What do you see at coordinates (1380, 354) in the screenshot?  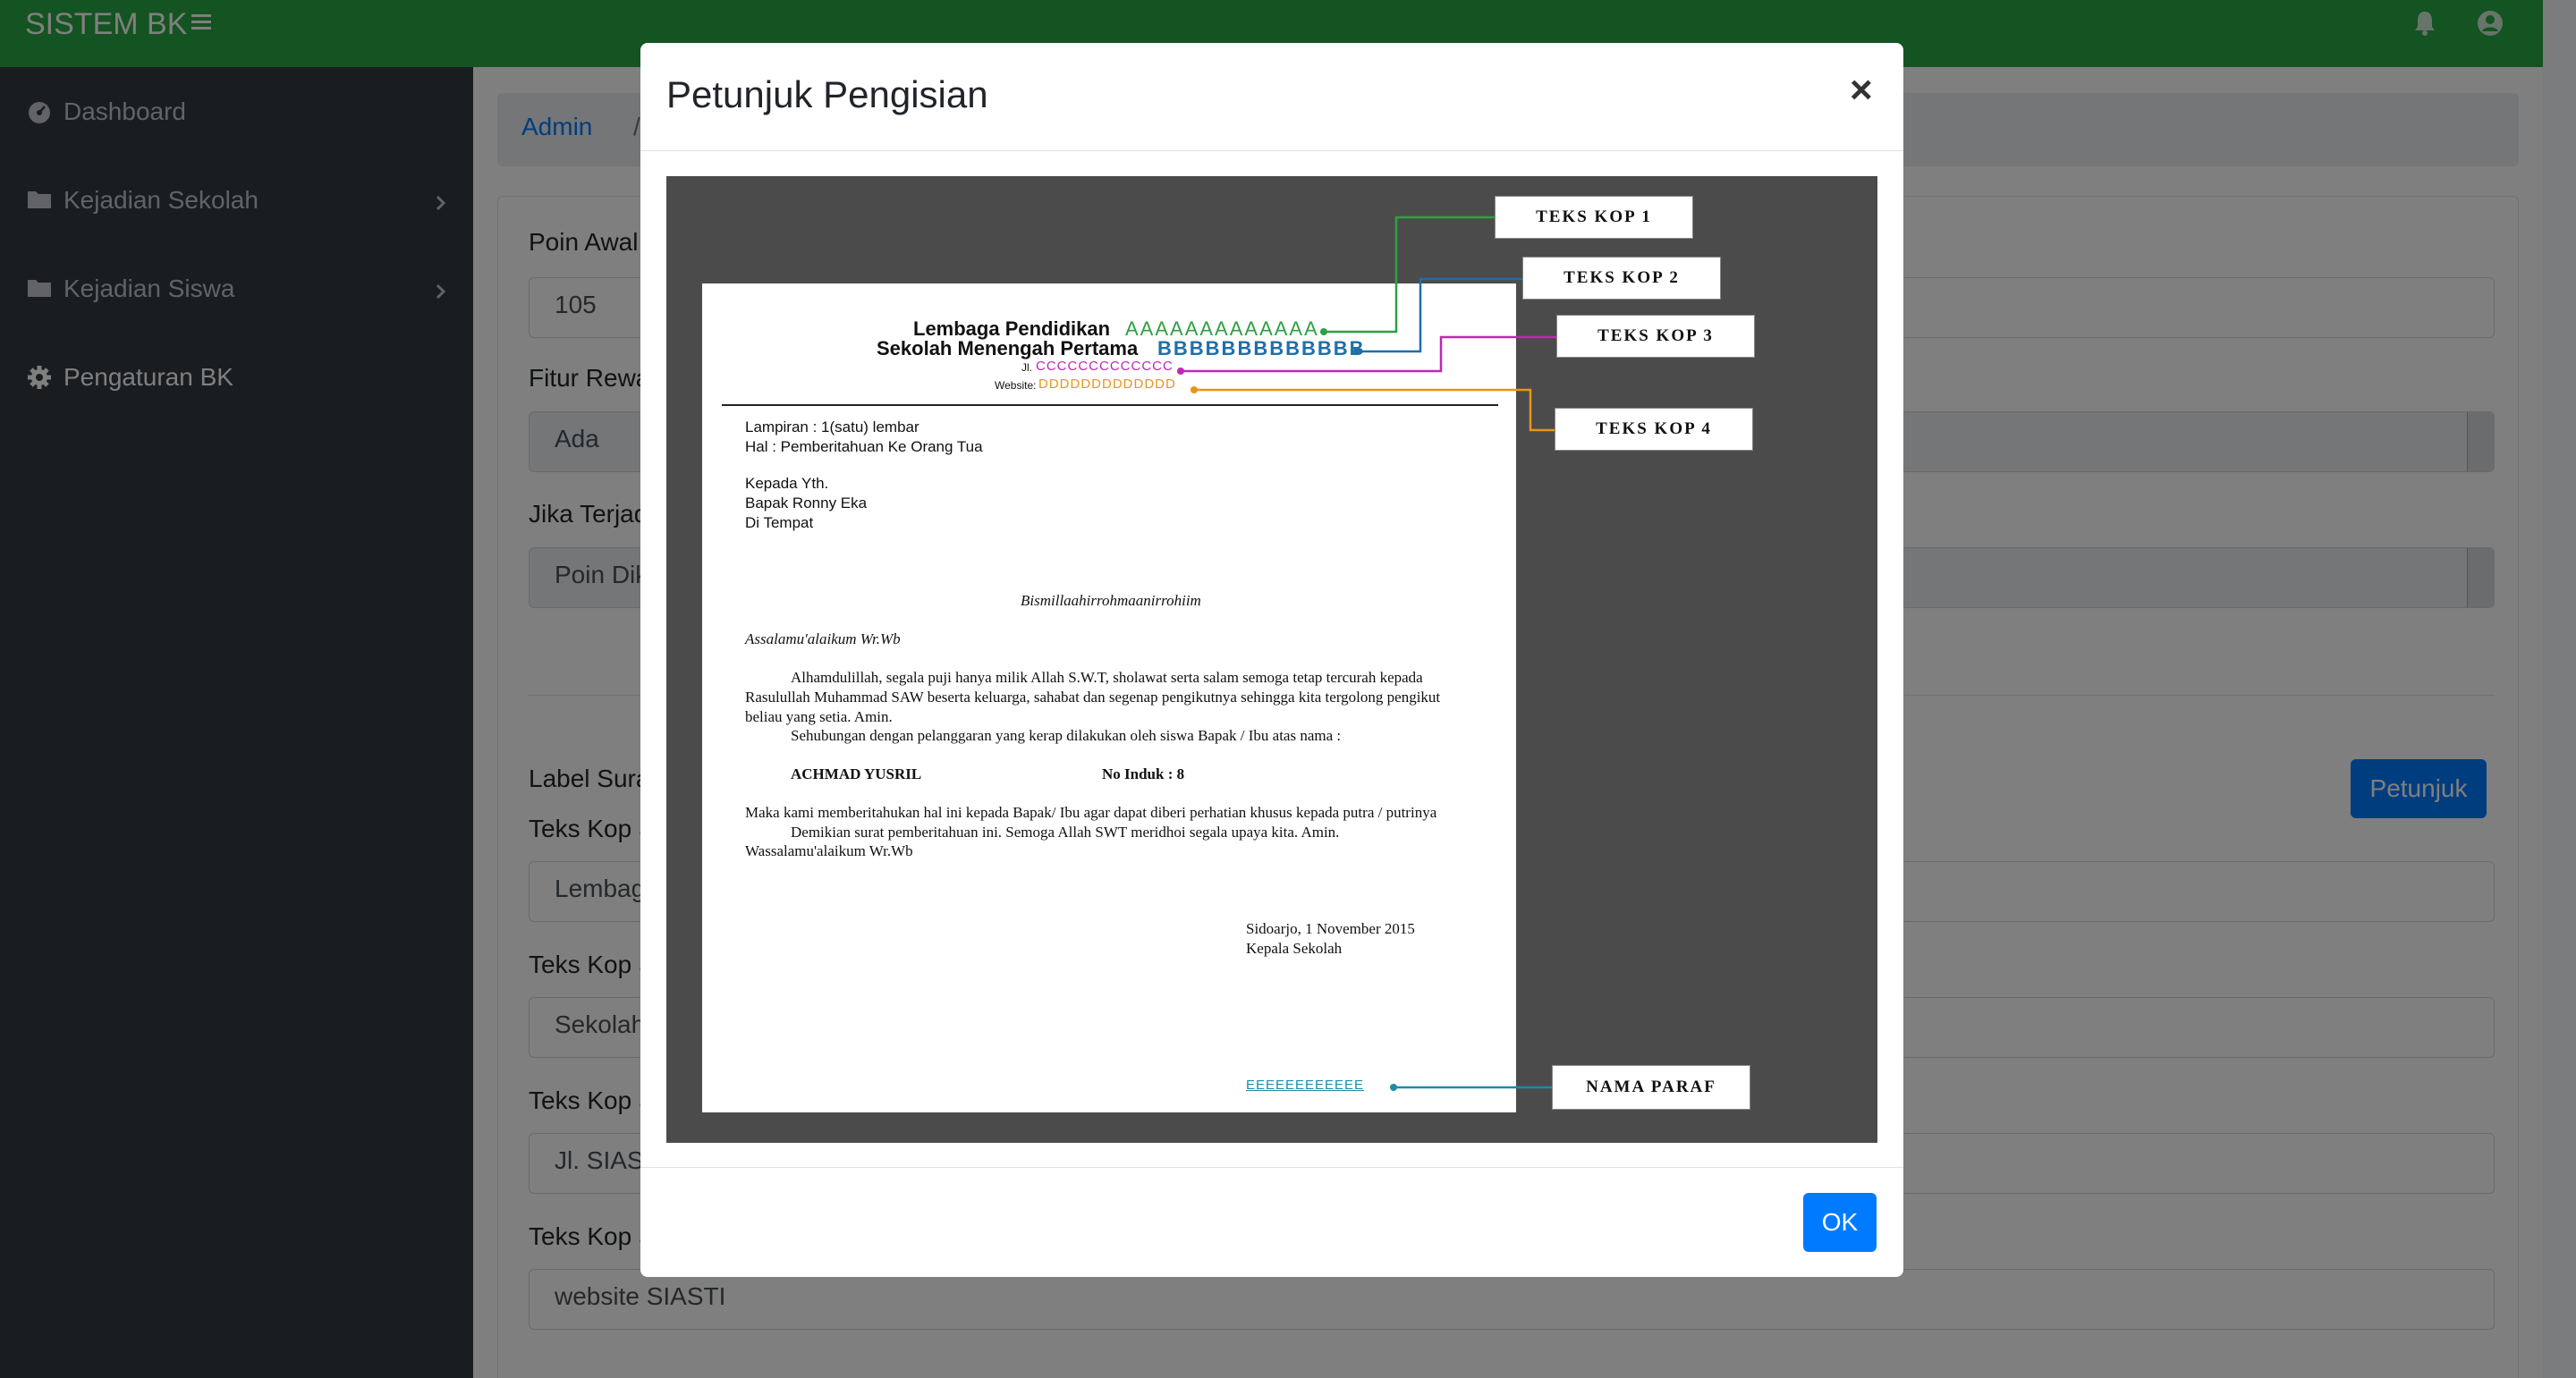 I see `connector-kop3` at bounding box center [1380, 354].